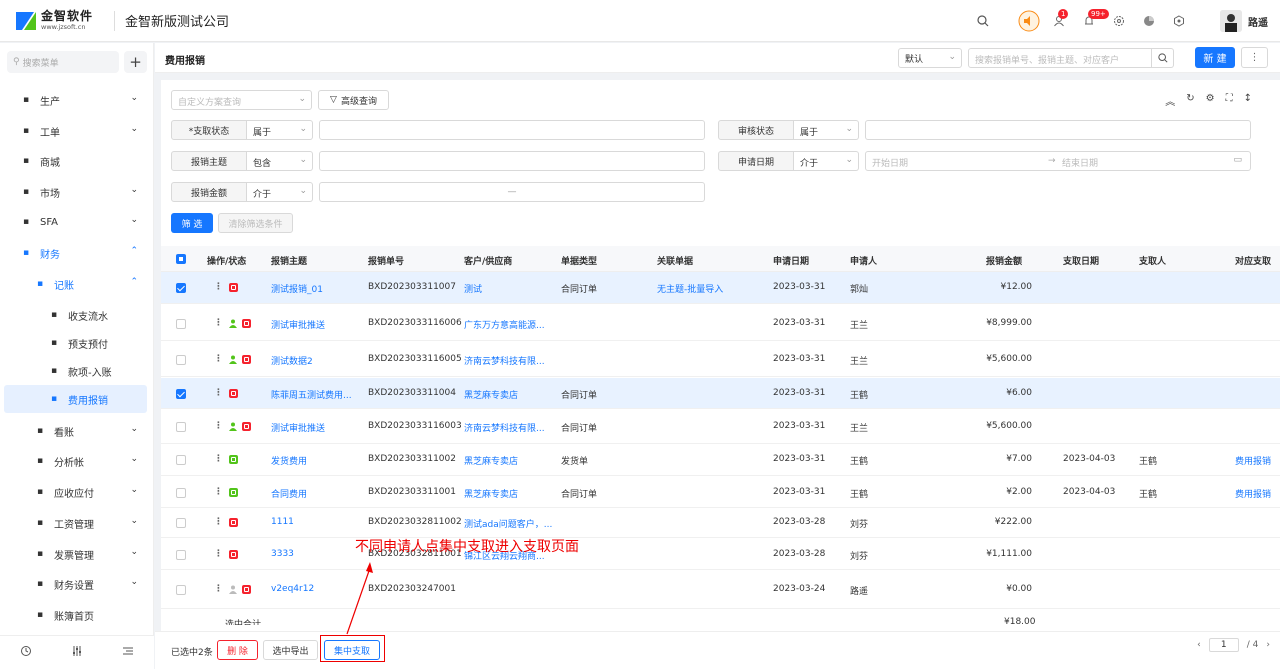  Describe the element at coordinates (359, 598) in the screenshot. I see `annotation-arrow` at that location.